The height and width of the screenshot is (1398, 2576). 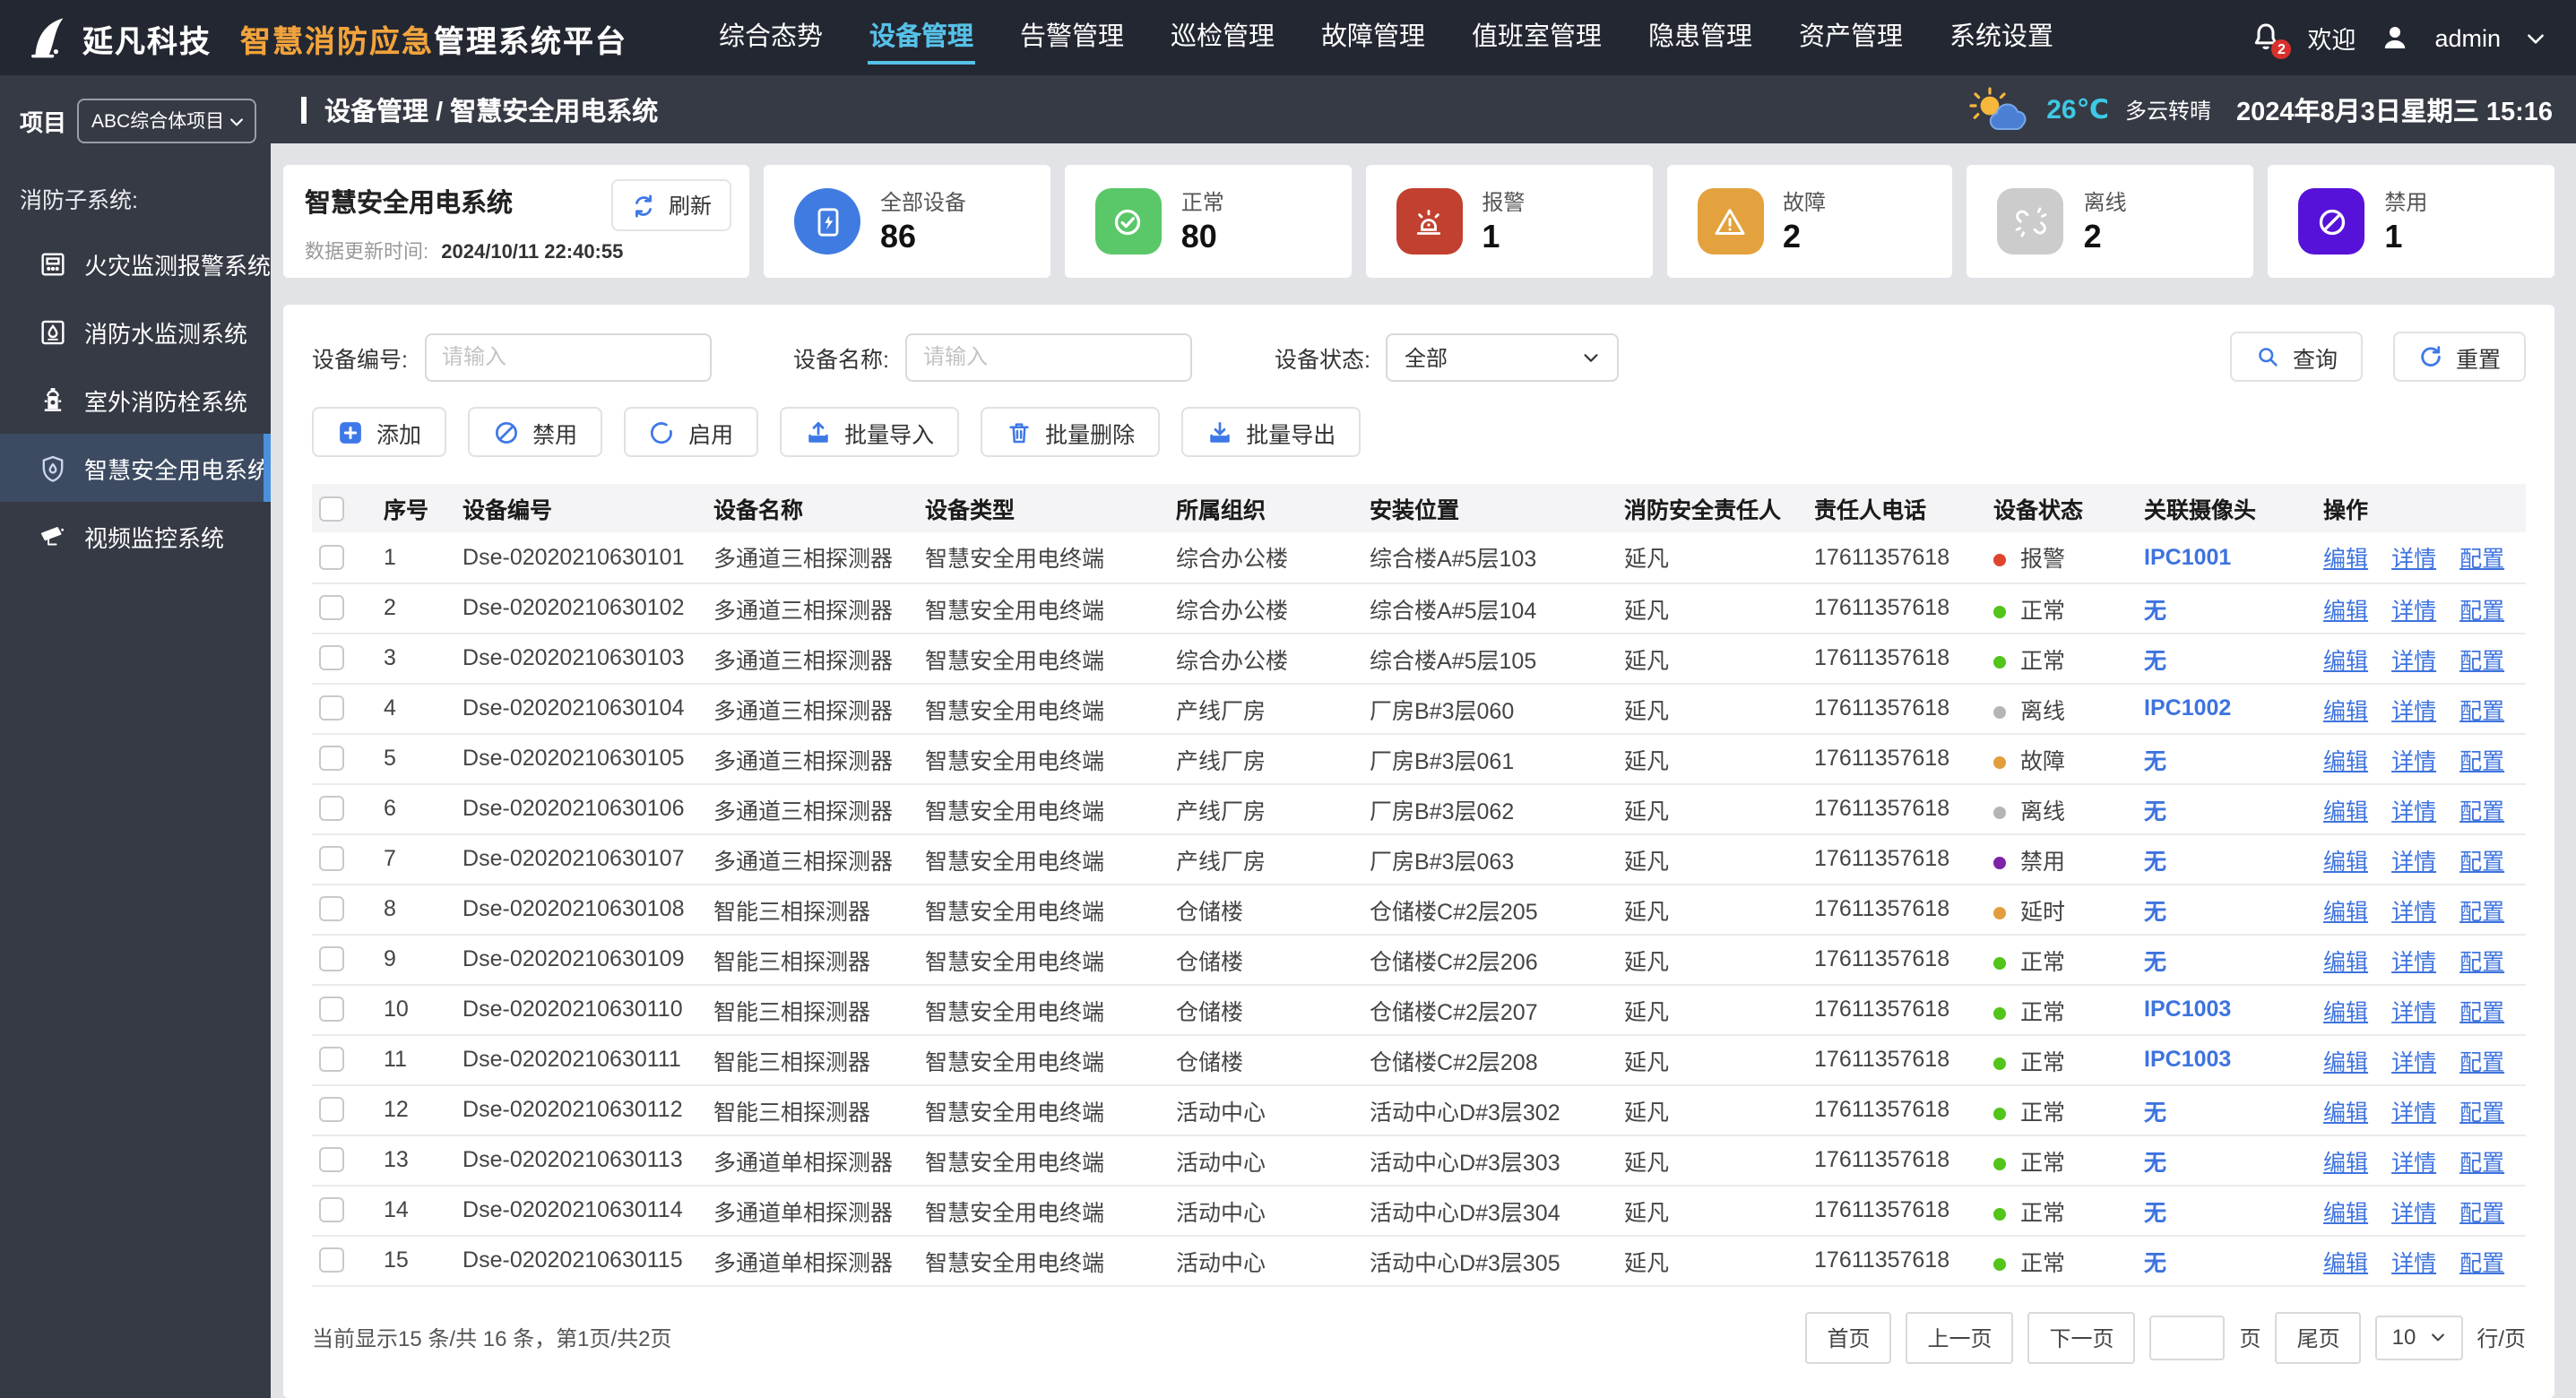 I want to click on camera-link: IPC1001, so click(x=2187, y=557).